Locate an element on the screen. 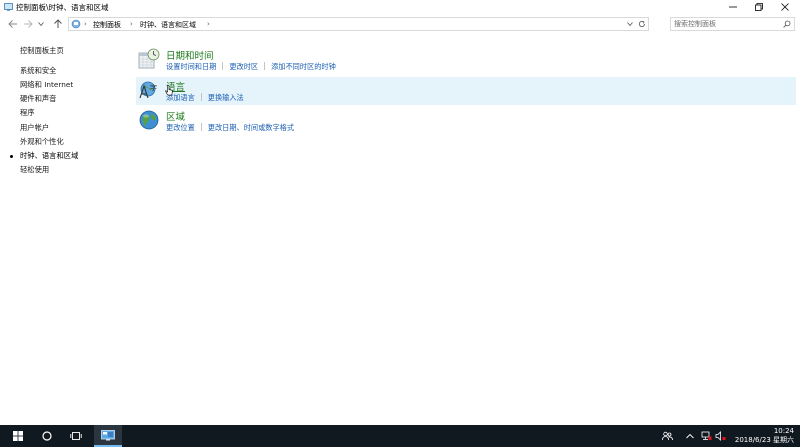  system-clock: 10:24 2018/6/23 星期六 is located at coordinates (764, 436).